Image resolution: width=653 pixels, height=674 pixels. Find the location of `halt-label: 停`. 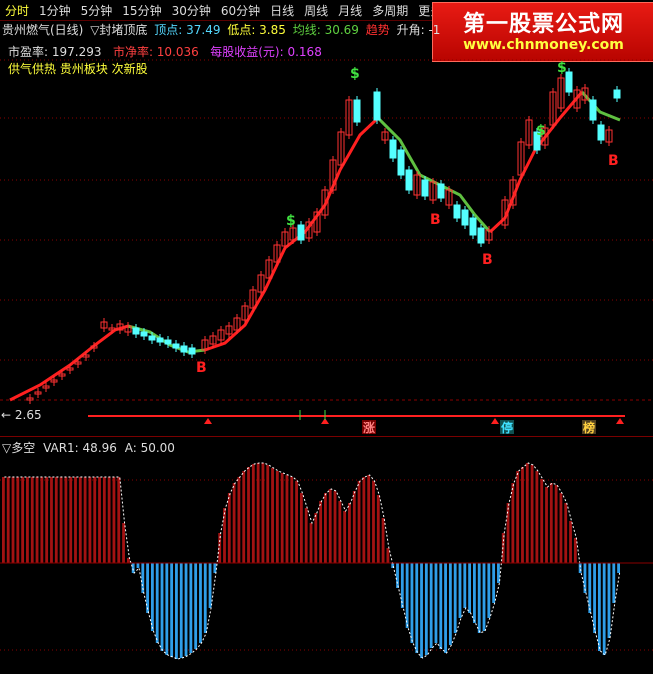

halt-label: 停 is located at coordinates (507, 427).